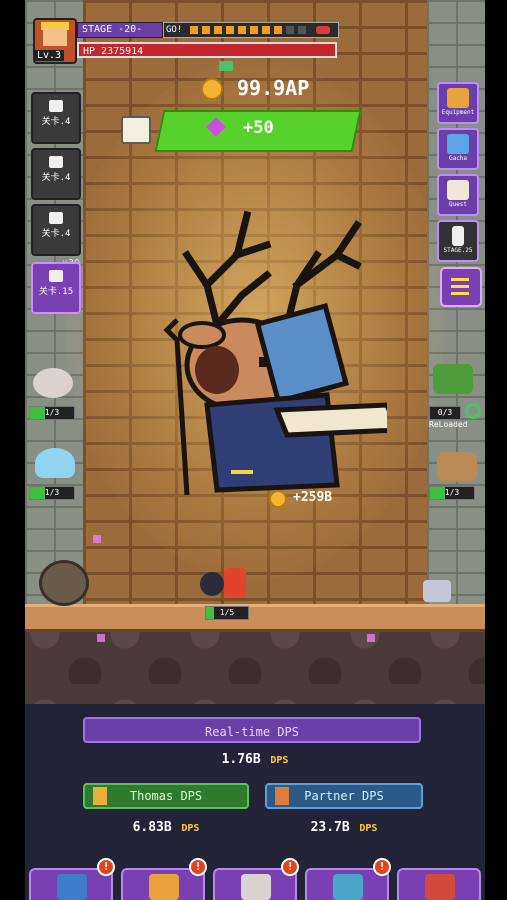  Describe the element at coordinates (55, 463) in the screenshot. I see `ghost-unit` at that location.